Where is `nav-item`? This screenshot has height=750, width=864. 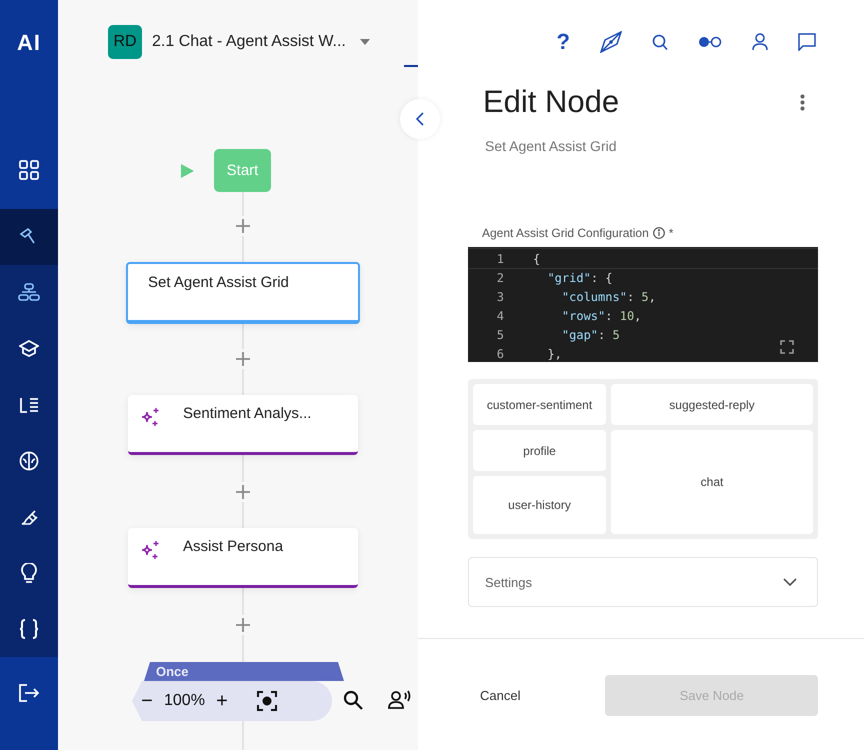
nav-item is located at coordinates (29, 174).